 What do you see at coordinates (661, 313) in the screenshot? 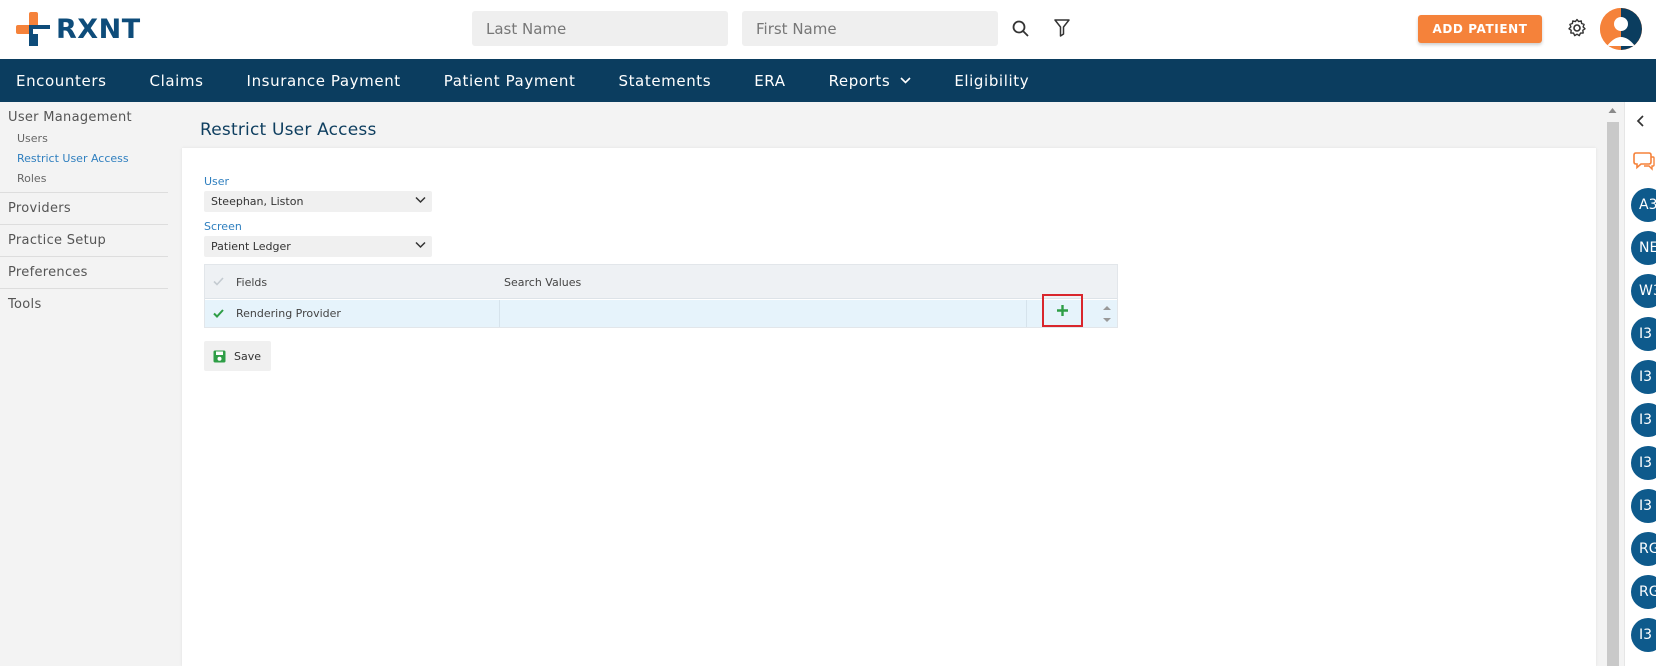
I see `table-row: Rendering Provider` at bounding box center [661, 313].